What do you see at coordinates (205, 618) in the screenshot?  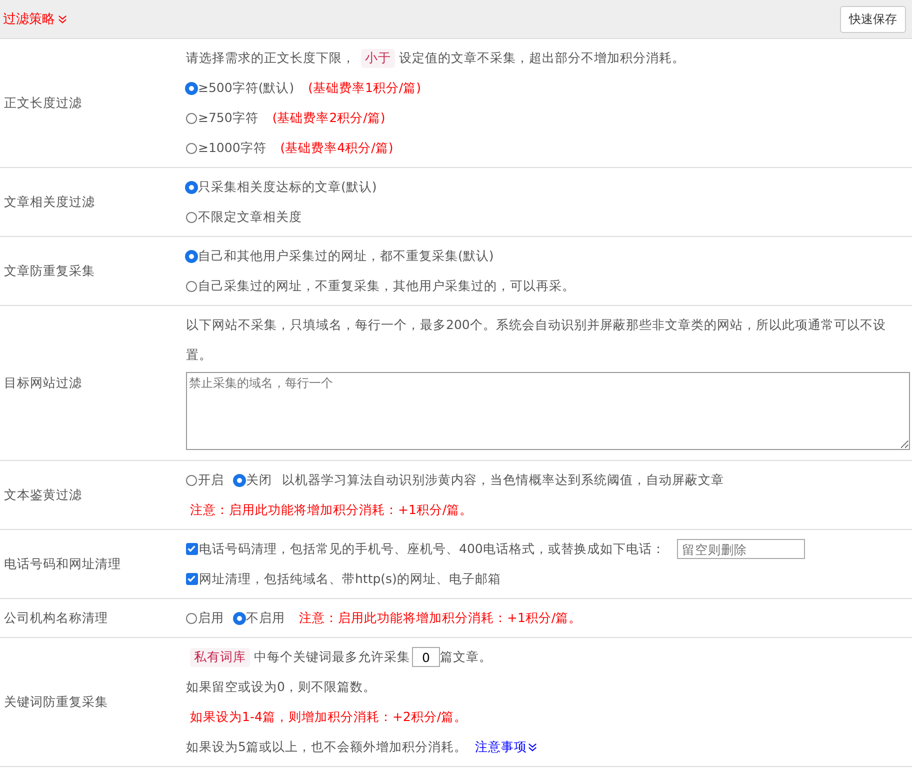 I see `radio-option: 启用` at bounding box center [205, 618].